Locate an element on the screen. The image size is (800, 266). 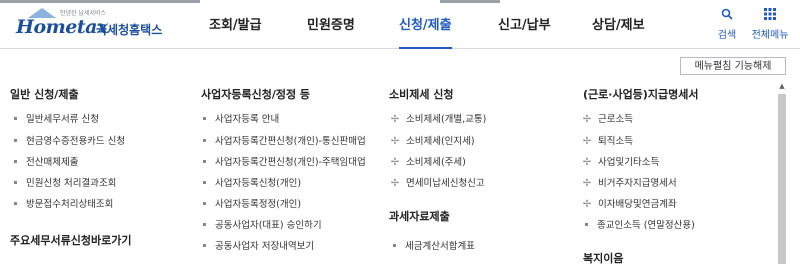
menu-item: 세금계산서합계표 is located at coordinates (434, 247).